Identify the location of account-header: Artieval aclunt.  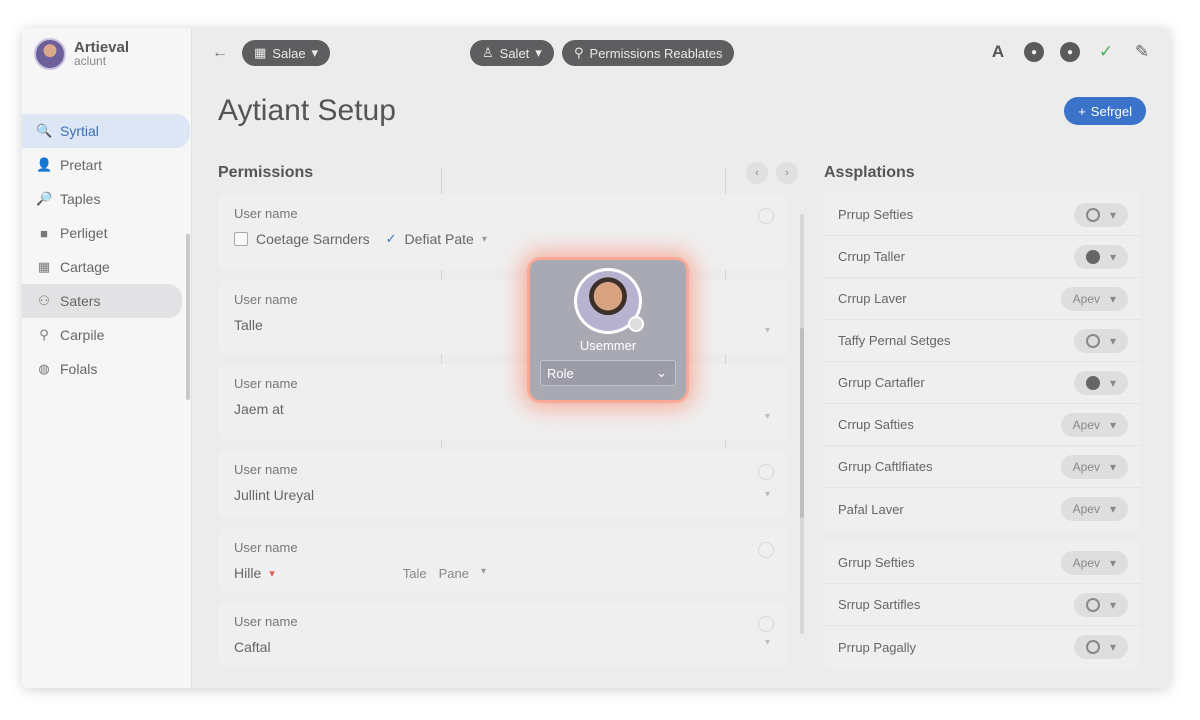
(81, 54).